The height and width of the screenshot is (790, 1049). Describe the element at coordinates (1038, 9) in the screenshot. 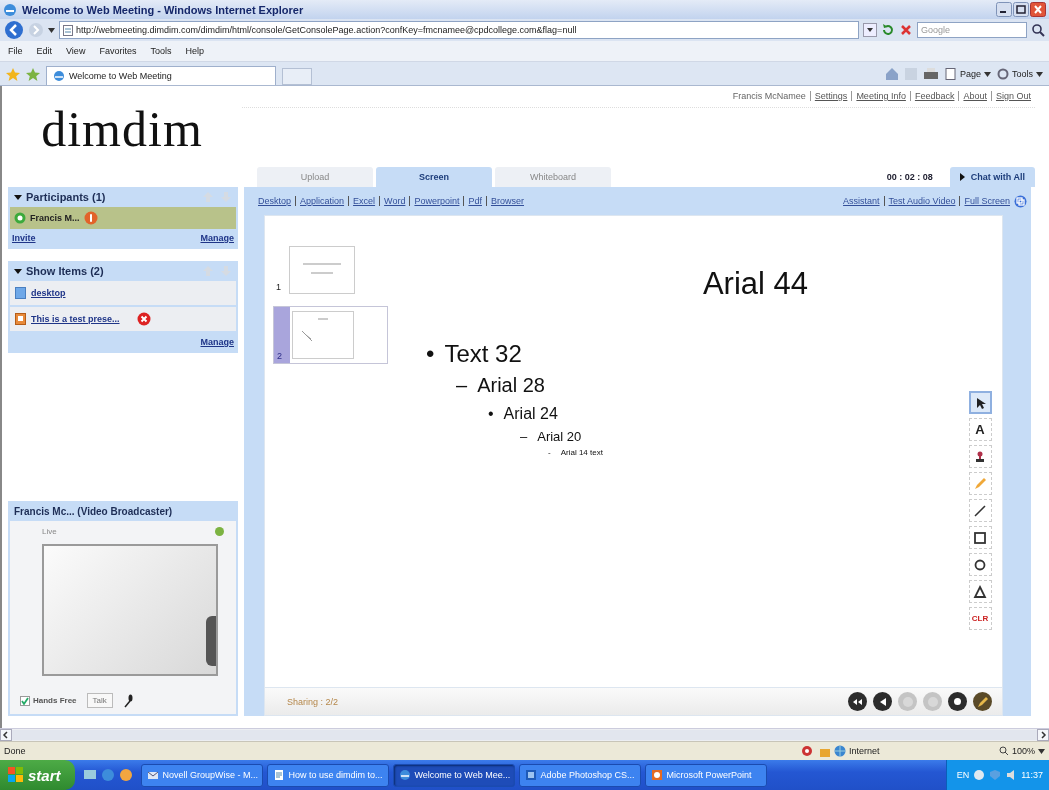

I see `close-icon` at that location.